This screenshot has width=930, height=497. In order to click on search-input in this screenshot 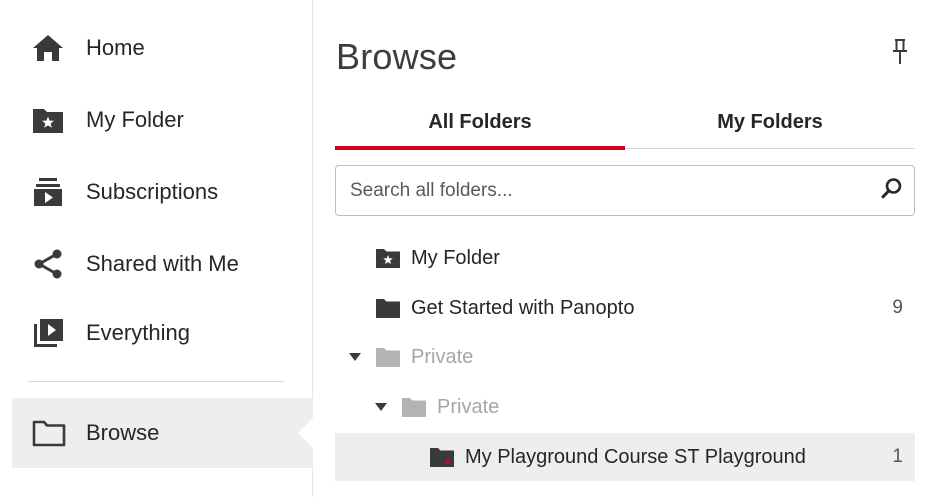, I will do `click(603, 190)`.